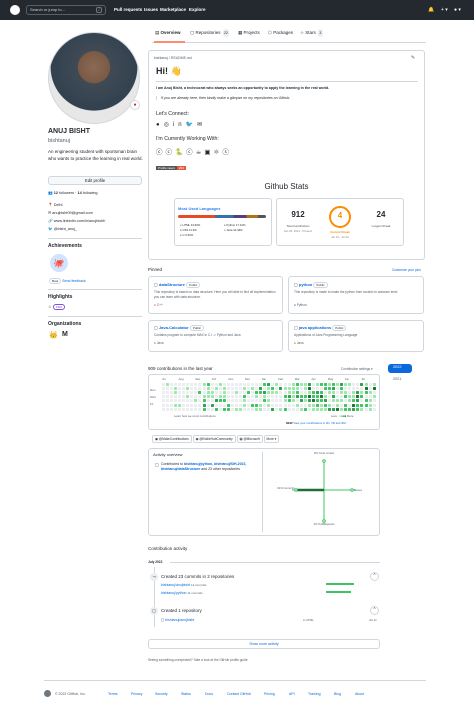 The width and height of the screenshot is (474, 714). I want to click on website-line: 🔗 www.linkedin.com/in/anujbisht/, so click(76, 221).